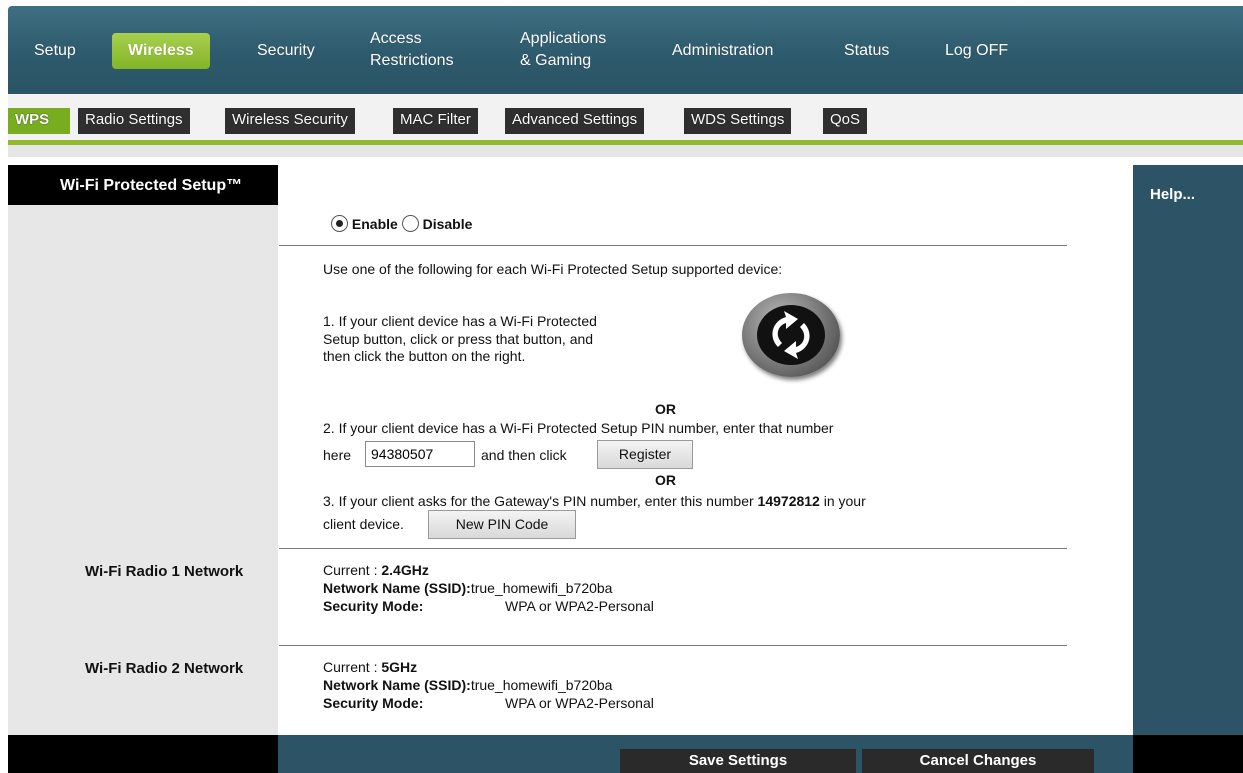  What do you see at coordinates (563, 38) in the screenshot?
I see `nav-applications-line1: Applications` at bounding box center [563, 38].